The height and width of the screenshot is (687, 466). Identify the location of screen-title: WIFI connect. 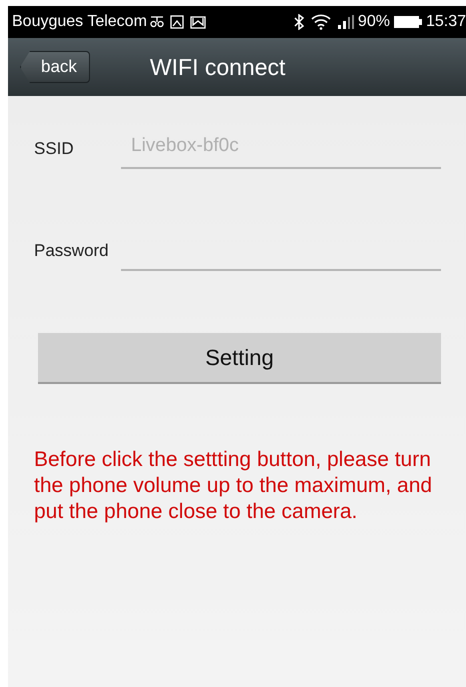
(218, 67).